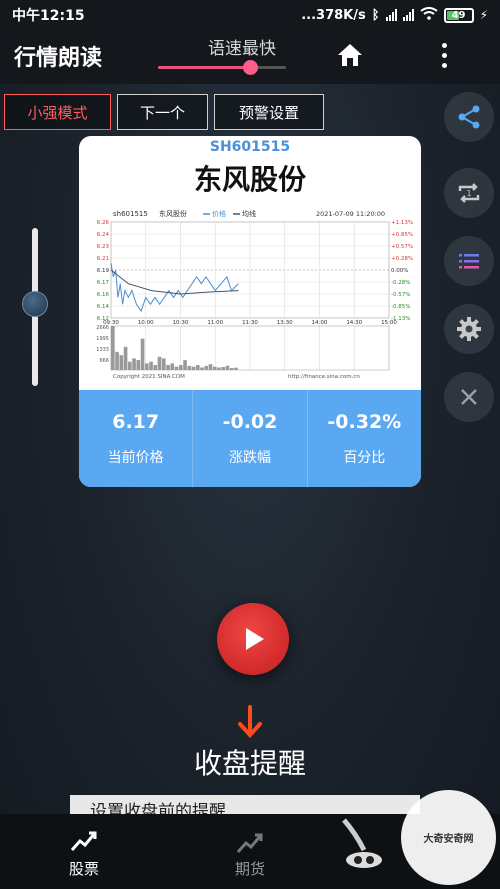  I want to click on close-icon, so click(469, 397).